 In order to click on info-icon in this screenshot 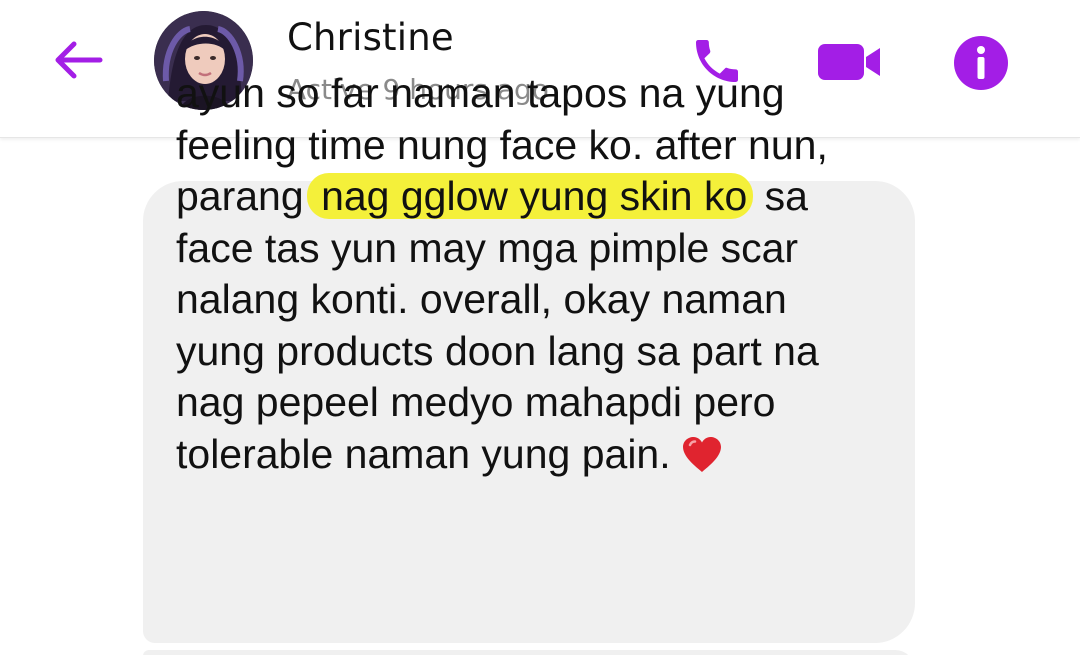, I will do `click(981, 63)`.